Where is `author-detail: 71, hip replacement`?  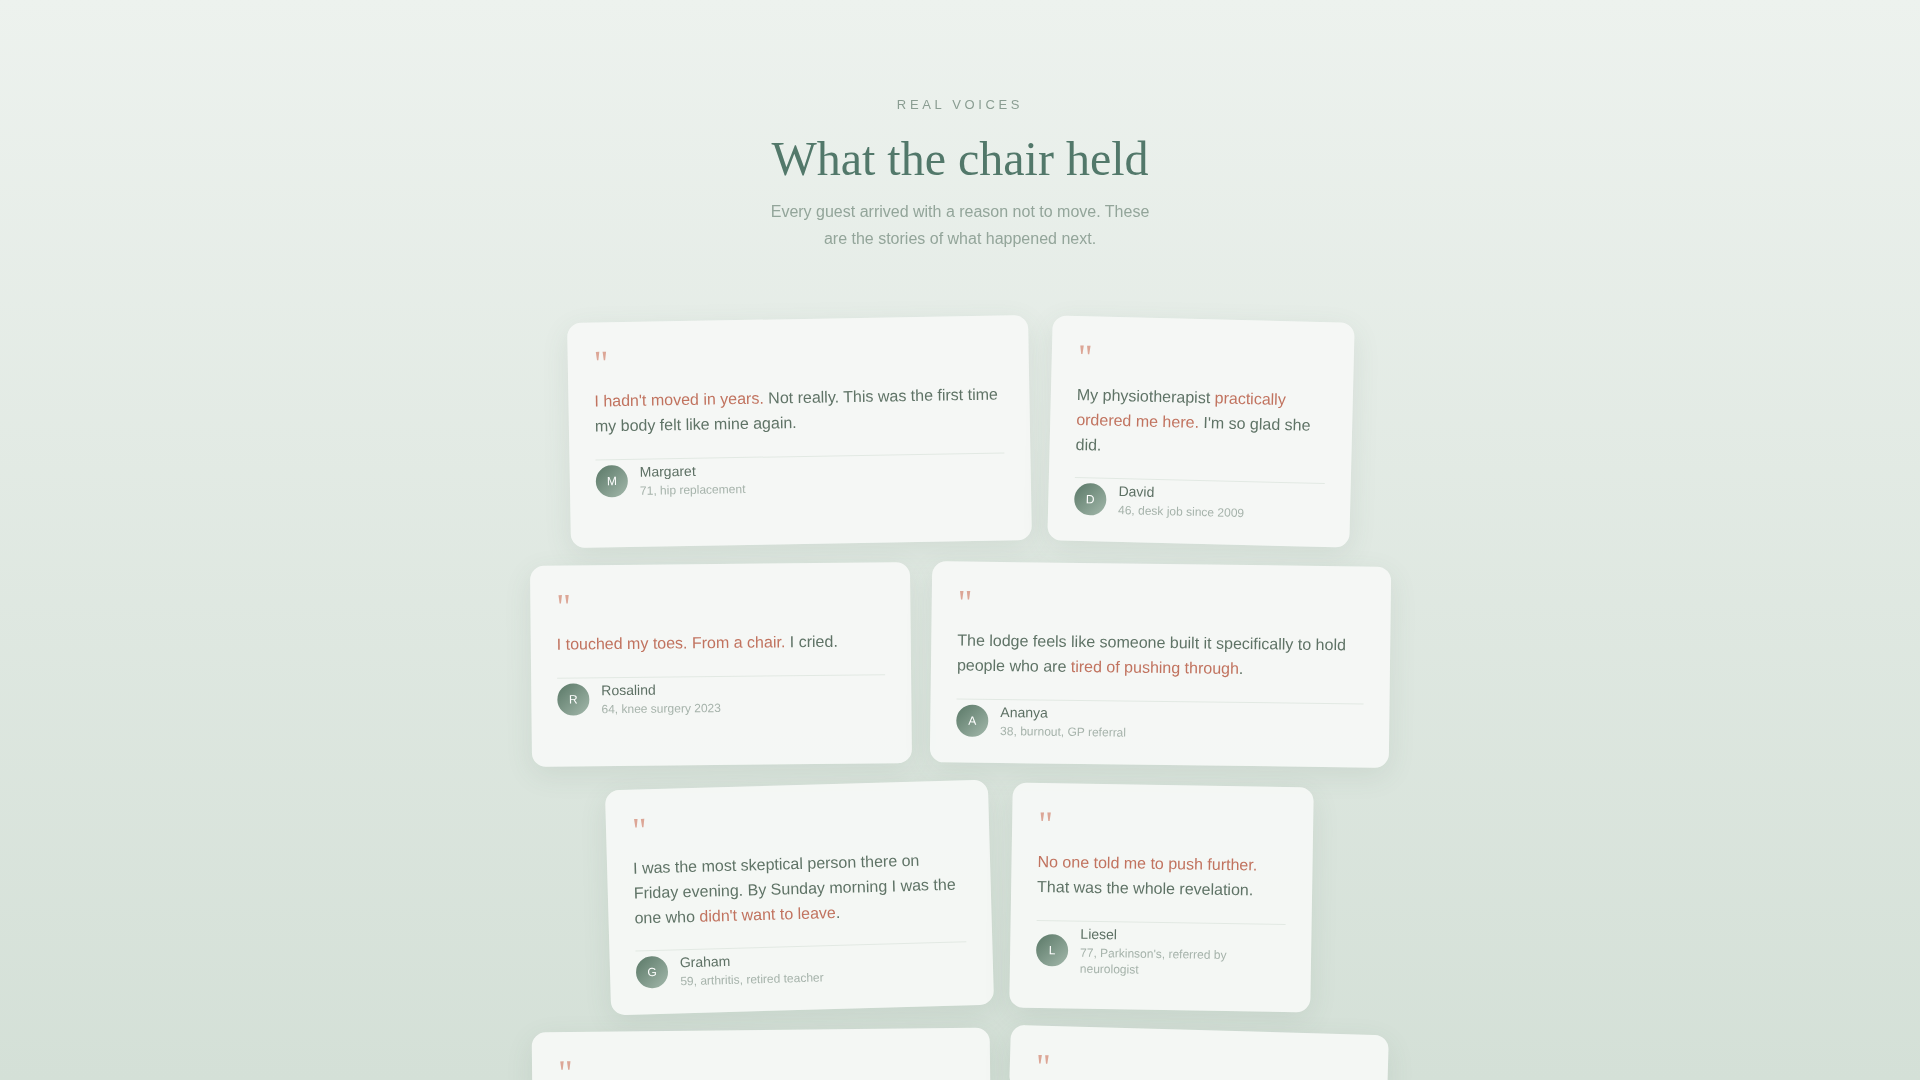
author-detail: 71, hip replacement is located at coordinates (692, 489).